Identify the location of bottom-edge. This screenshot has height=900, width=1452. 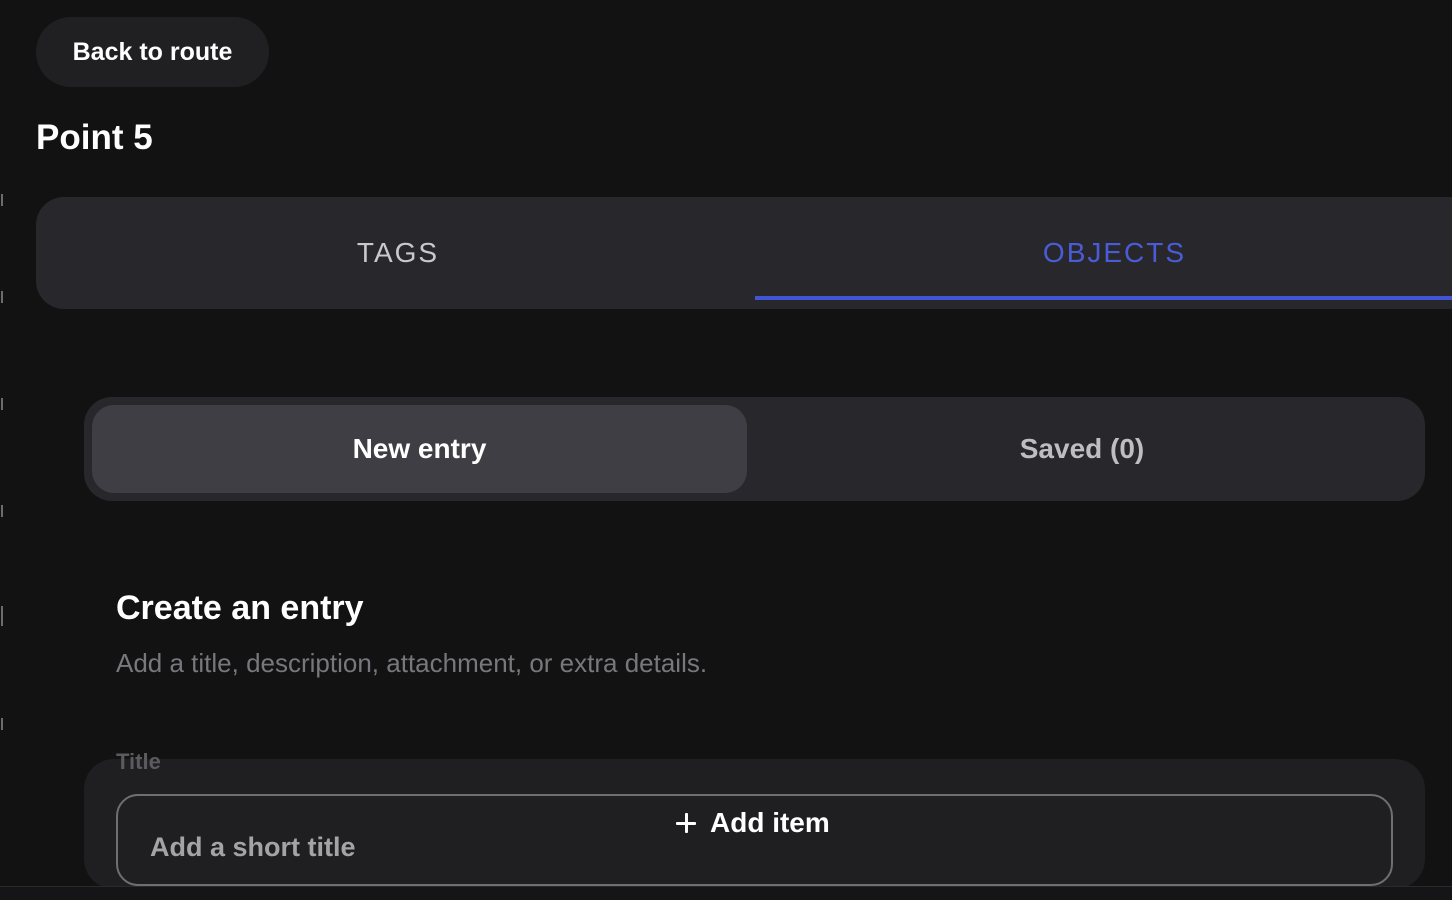
(726, 893).